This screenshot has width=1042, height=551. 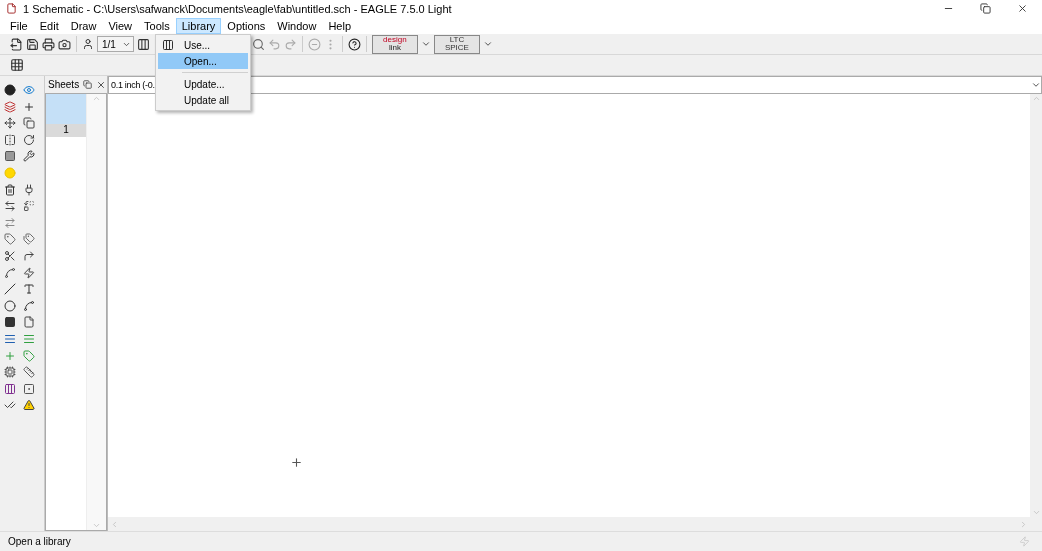 What do you see at coordinates (238, 8) in the screenshot?
I see `window-title: 1 Schematic - C:\Users\safwanck\Documents\eagle\fab\untitled.sch - EAGLE 7.5.0 Light` at bounding box center [238, 8].